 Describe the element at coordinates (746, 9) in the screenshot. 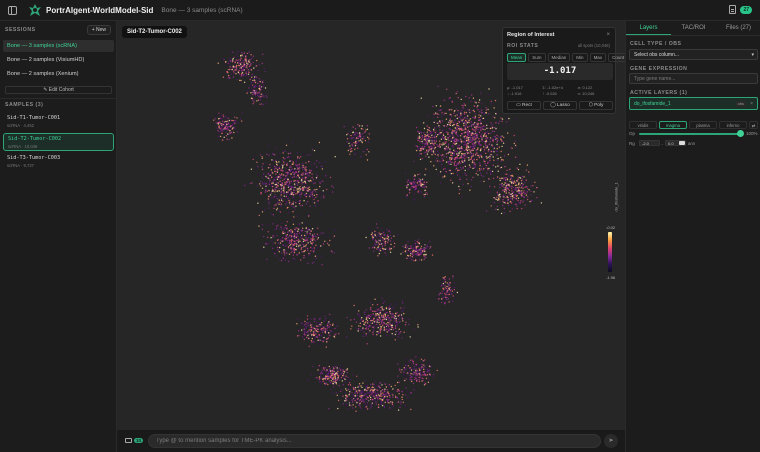

I see `notification-badge: 27` at that location.